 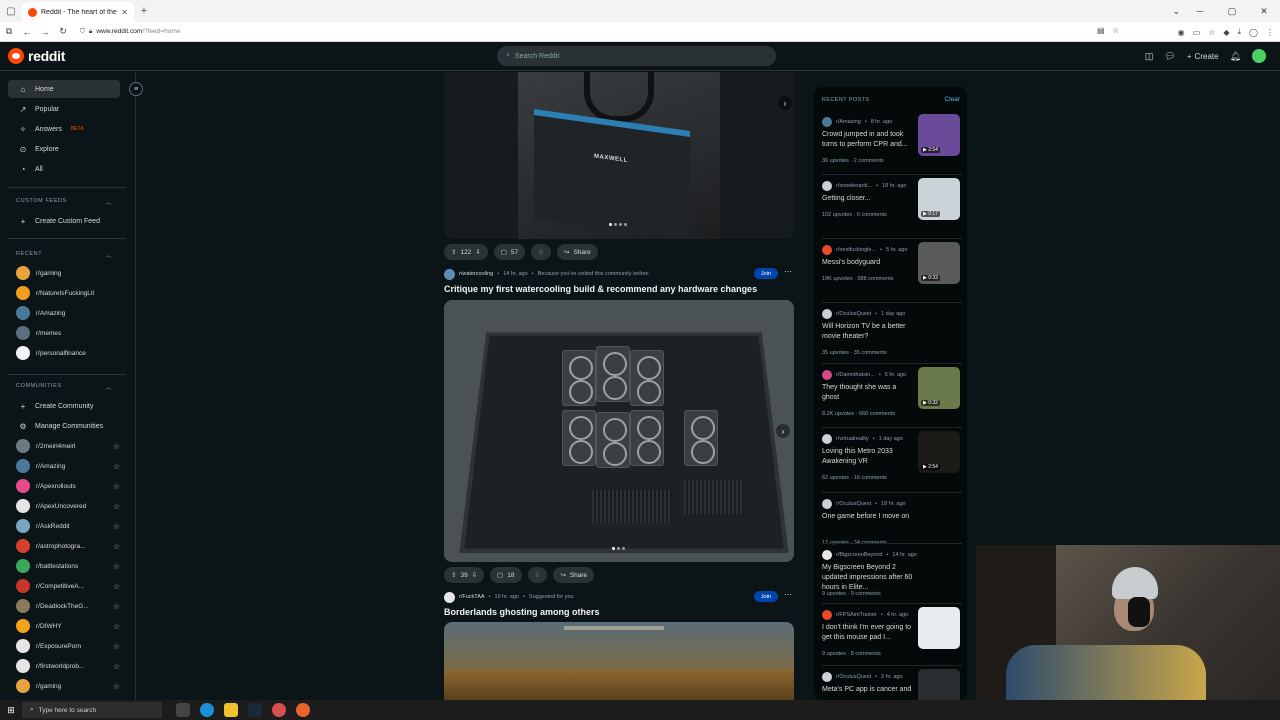 I want to click on subreddit-name: r/virtualreality, so click(x=852, y=439).